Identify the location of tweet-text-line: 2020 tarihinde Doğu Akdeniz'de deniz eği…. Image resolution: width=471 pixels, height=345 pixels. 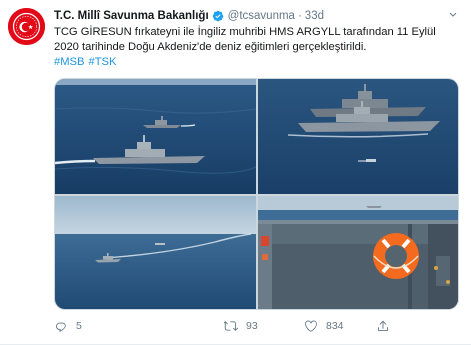
(210, 47).